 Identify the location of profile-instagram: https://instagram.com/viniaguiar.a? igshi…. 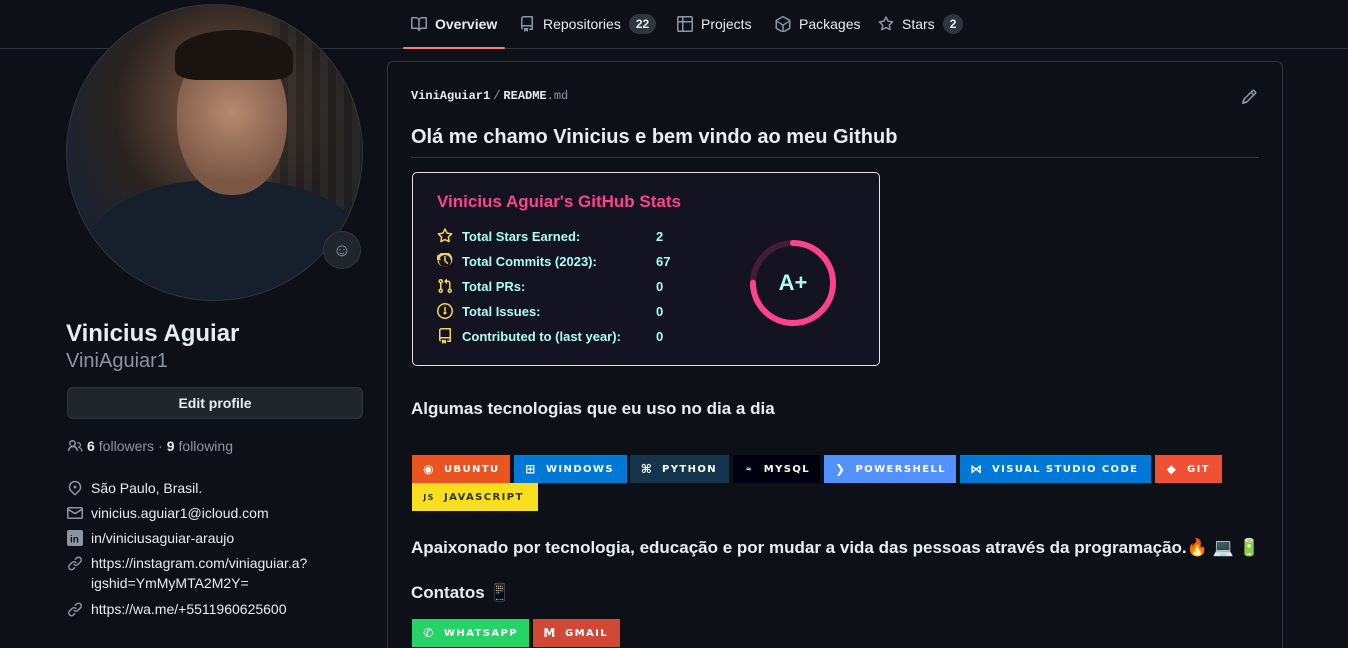
(187, 573).